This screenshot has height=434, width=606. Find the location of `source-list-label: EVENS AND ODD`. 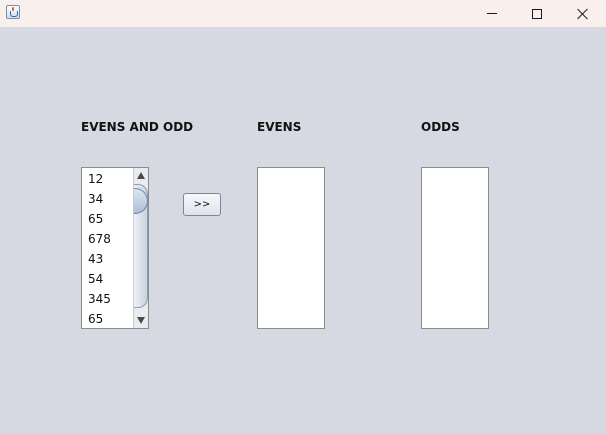

source-list-label: EVENS AND ODD is located at coordinates (137, 127).